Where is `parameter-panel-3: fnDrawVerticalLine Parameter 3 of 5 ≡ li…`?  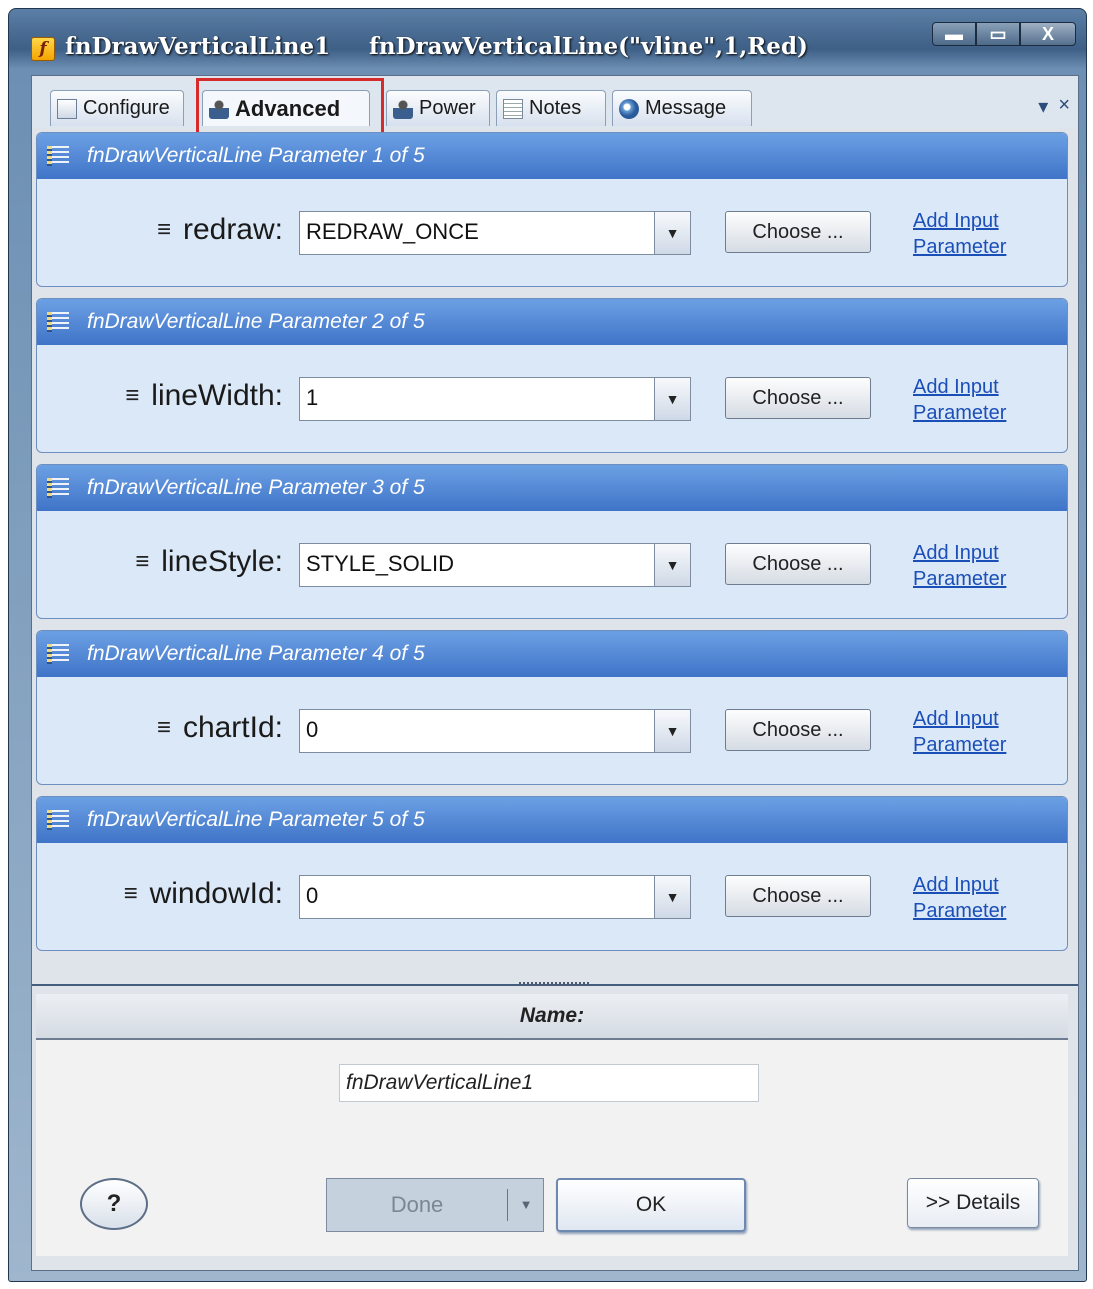 parameter-panel-3: fnDrawVerticalLine Parameter 3 of 5 ≡ li… is located at coordinates (552, 541).